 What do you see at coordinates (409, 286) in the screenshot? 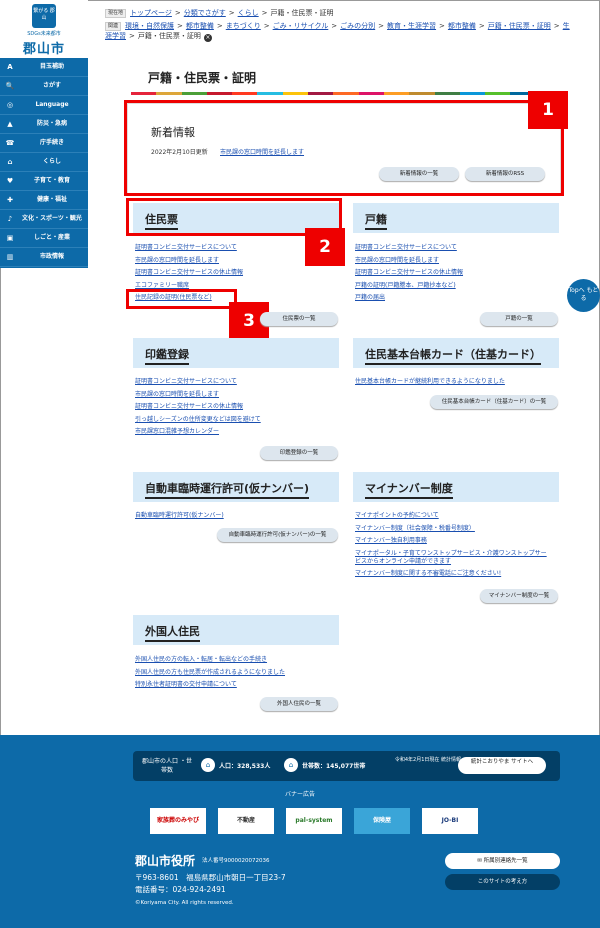
I see `list-link: 戸籍の証明(戸籍謄本、戸籍抄本など)` at bounding box center [409, 286].